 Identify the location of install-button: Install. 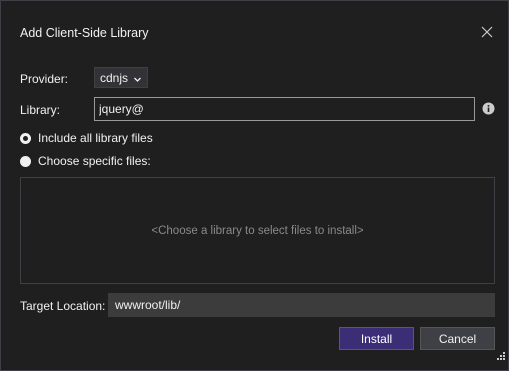
(376, 338).